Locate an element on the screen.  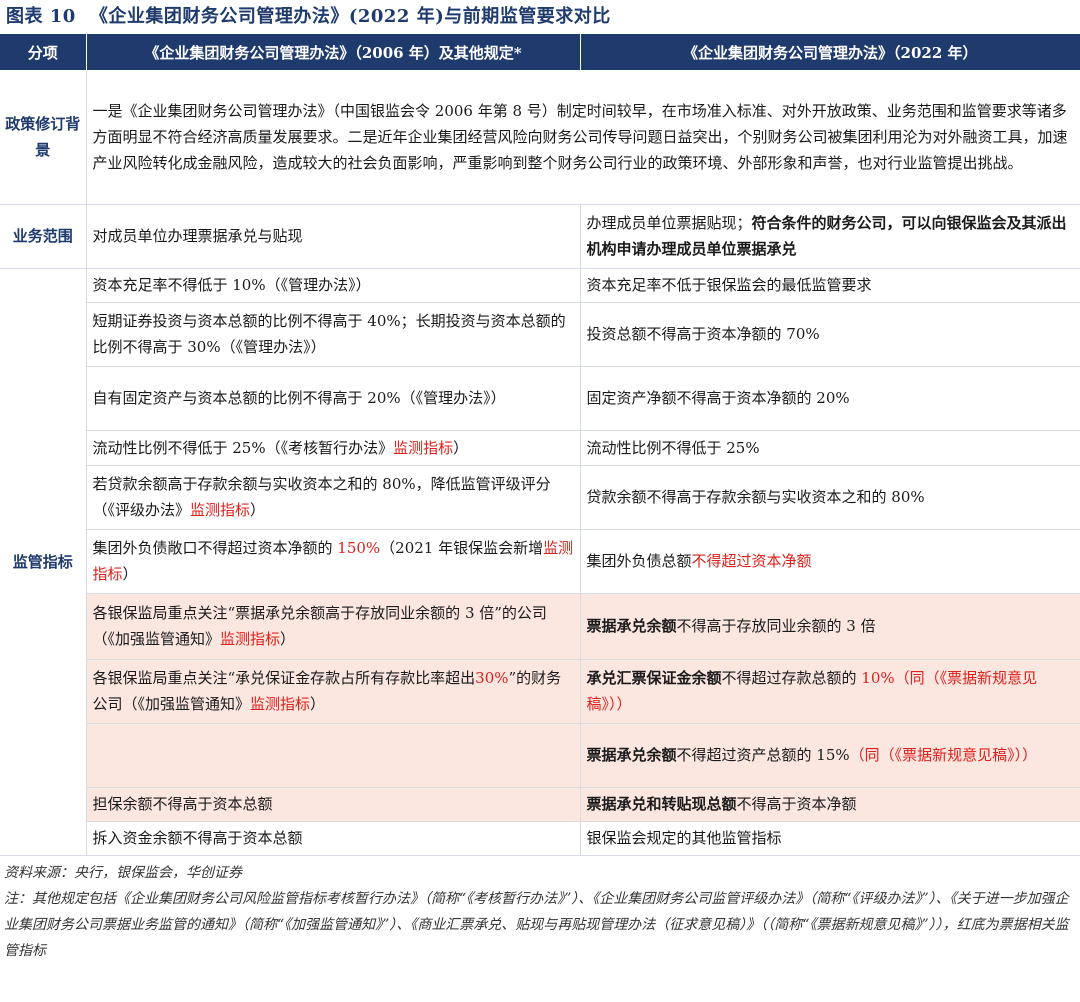
source-note: 资料来源：央行，银保监会，华创证券 is located at coordinates (123, 872).